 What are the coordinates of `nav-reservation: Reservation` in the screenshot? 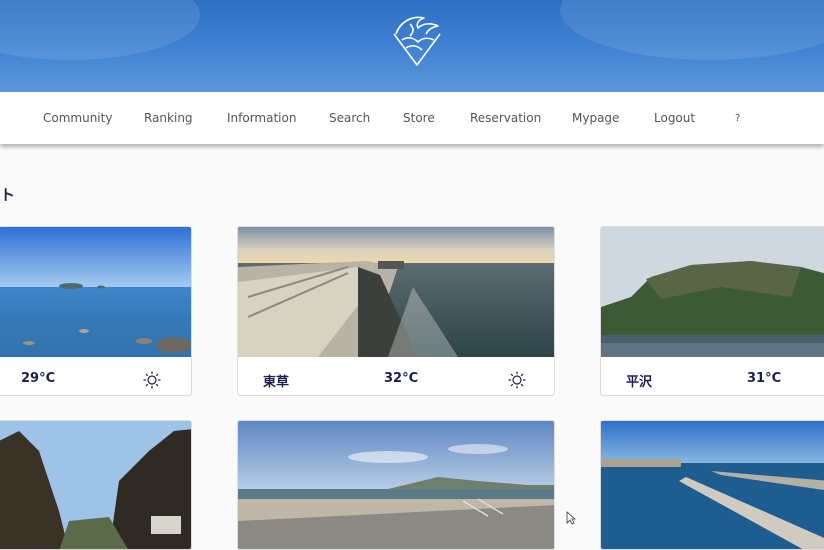 It's located at (505, 118).